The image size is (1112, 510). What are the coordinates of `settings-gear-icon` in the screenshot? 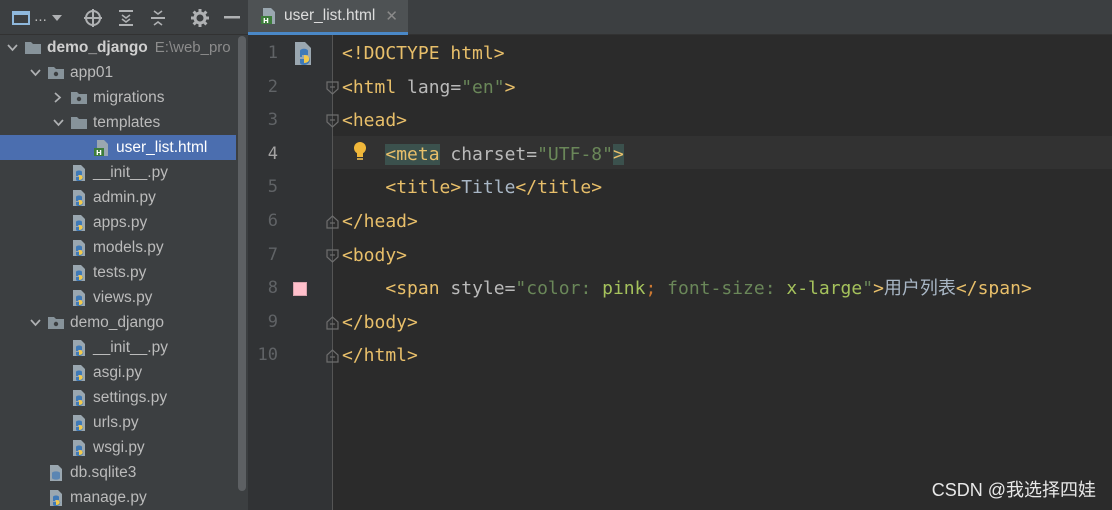 It's located at (200, 18).